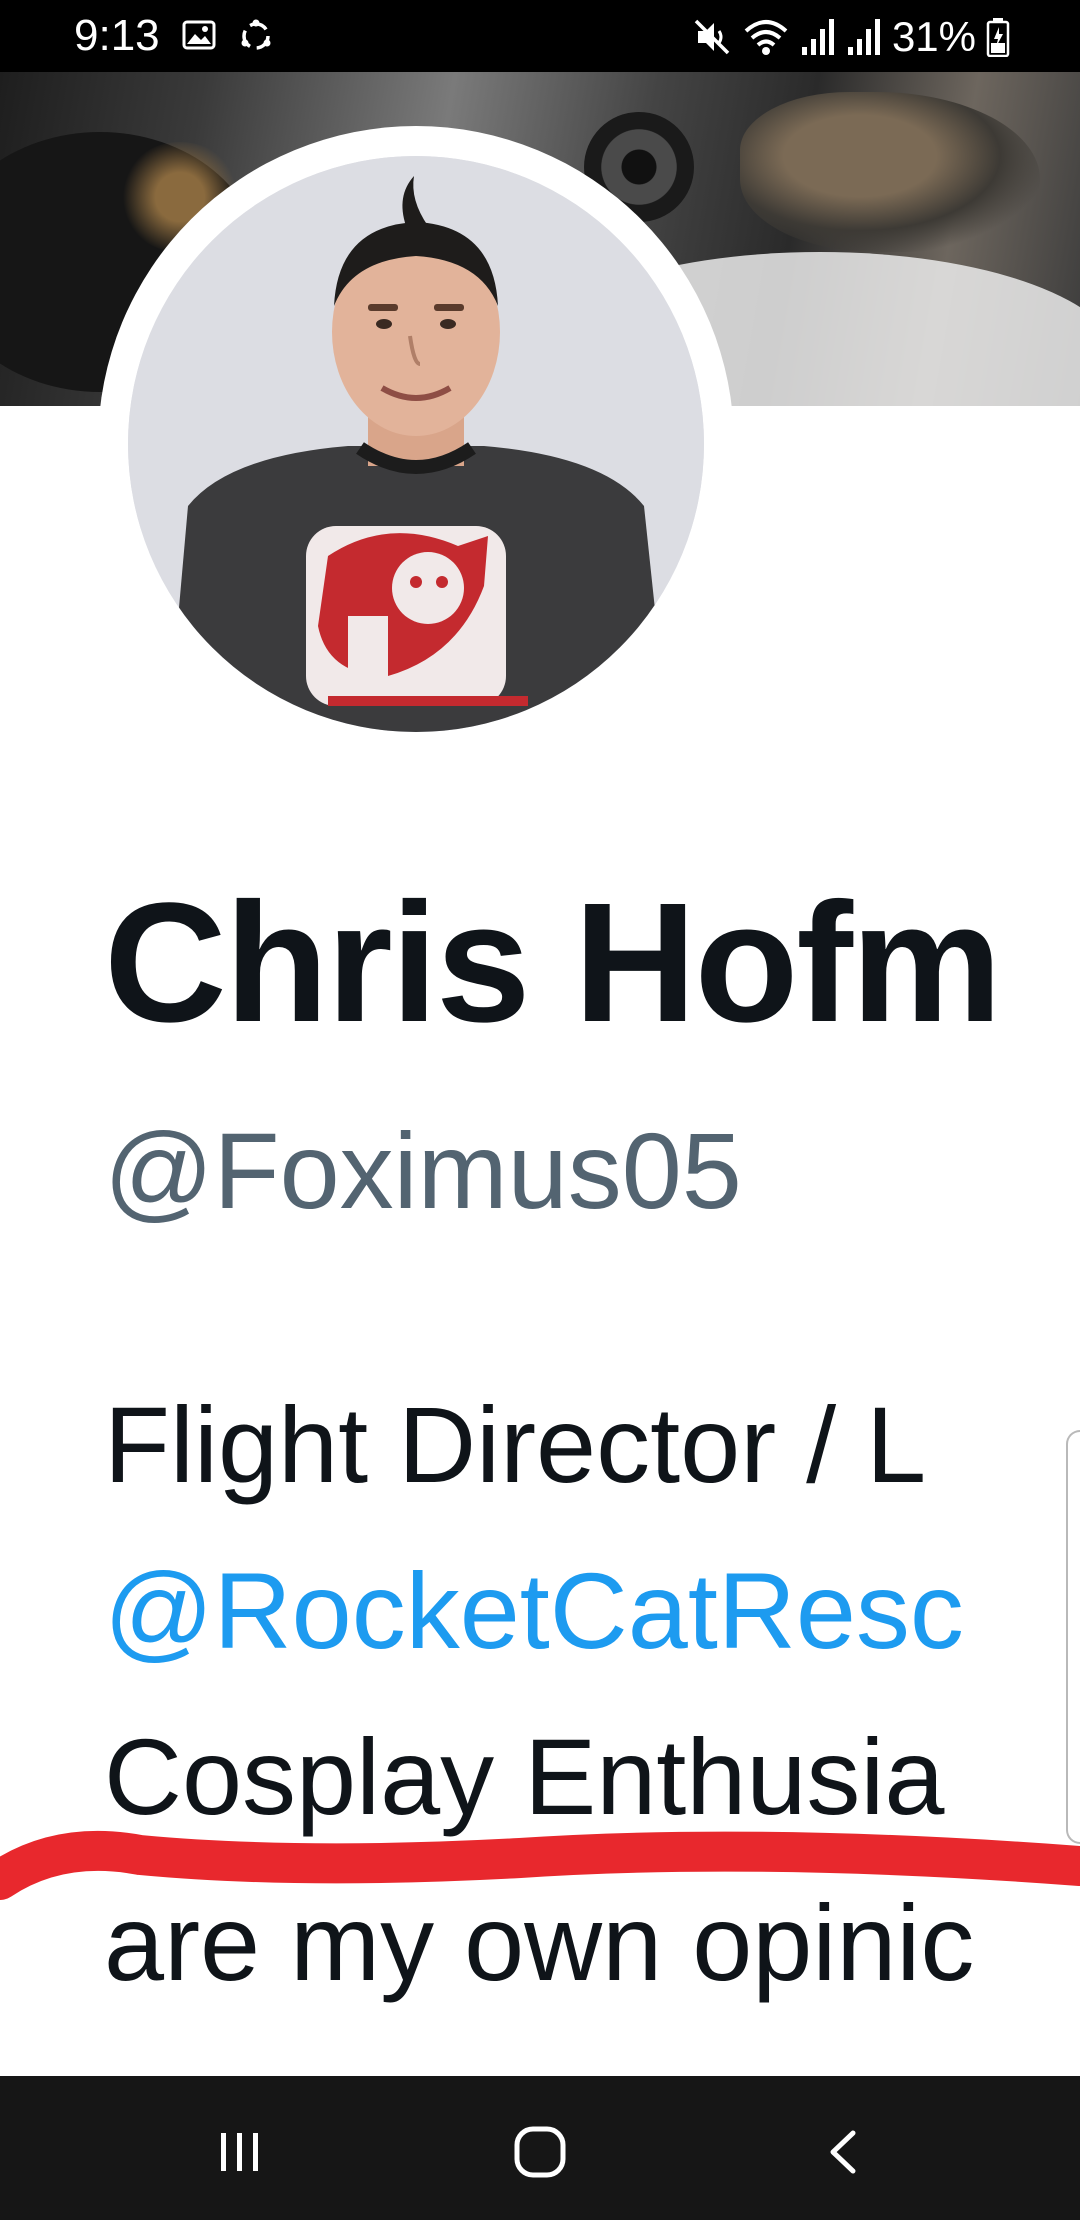 The height and width of the screenshot is (2220, 1080). Describe the element at coordinates (553, 963) in the screenshot. I see `profile-display-name: Chris Hofm` at that location.